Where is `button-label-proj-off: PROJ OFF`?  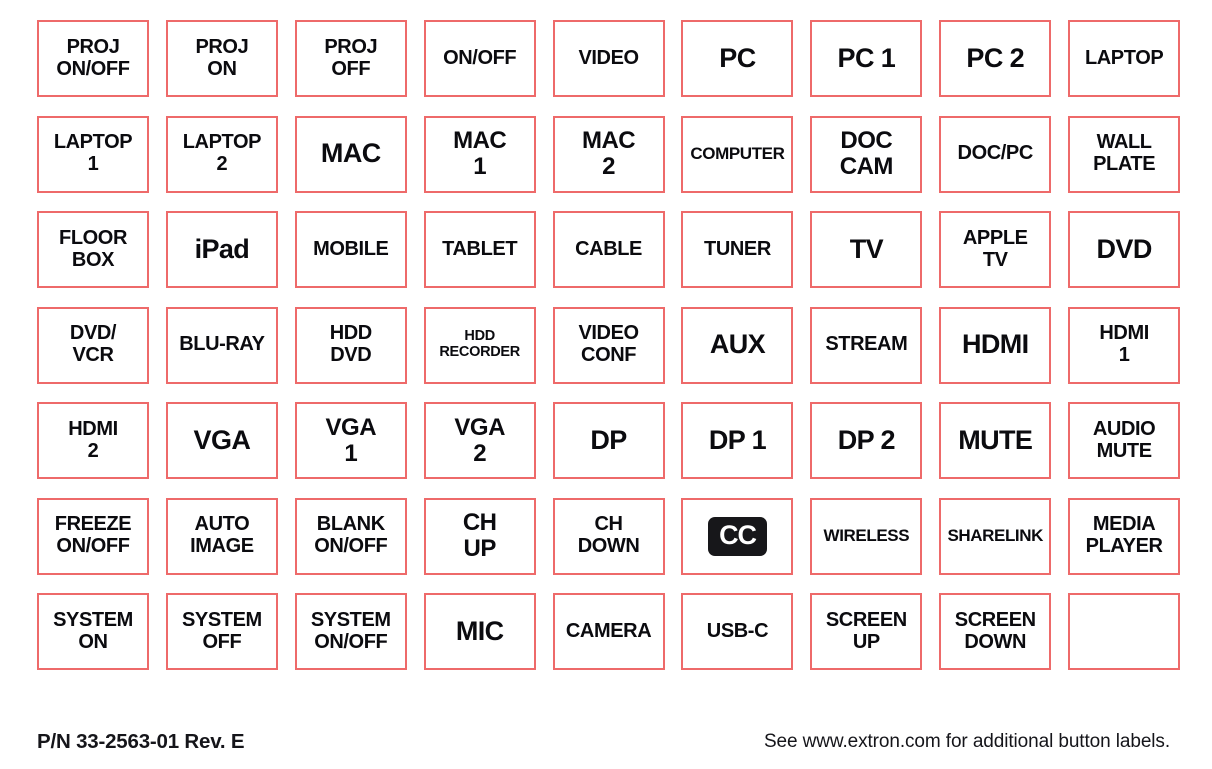 button-label-proj-off: PROJ OFF is located at coordinates (350, 58).